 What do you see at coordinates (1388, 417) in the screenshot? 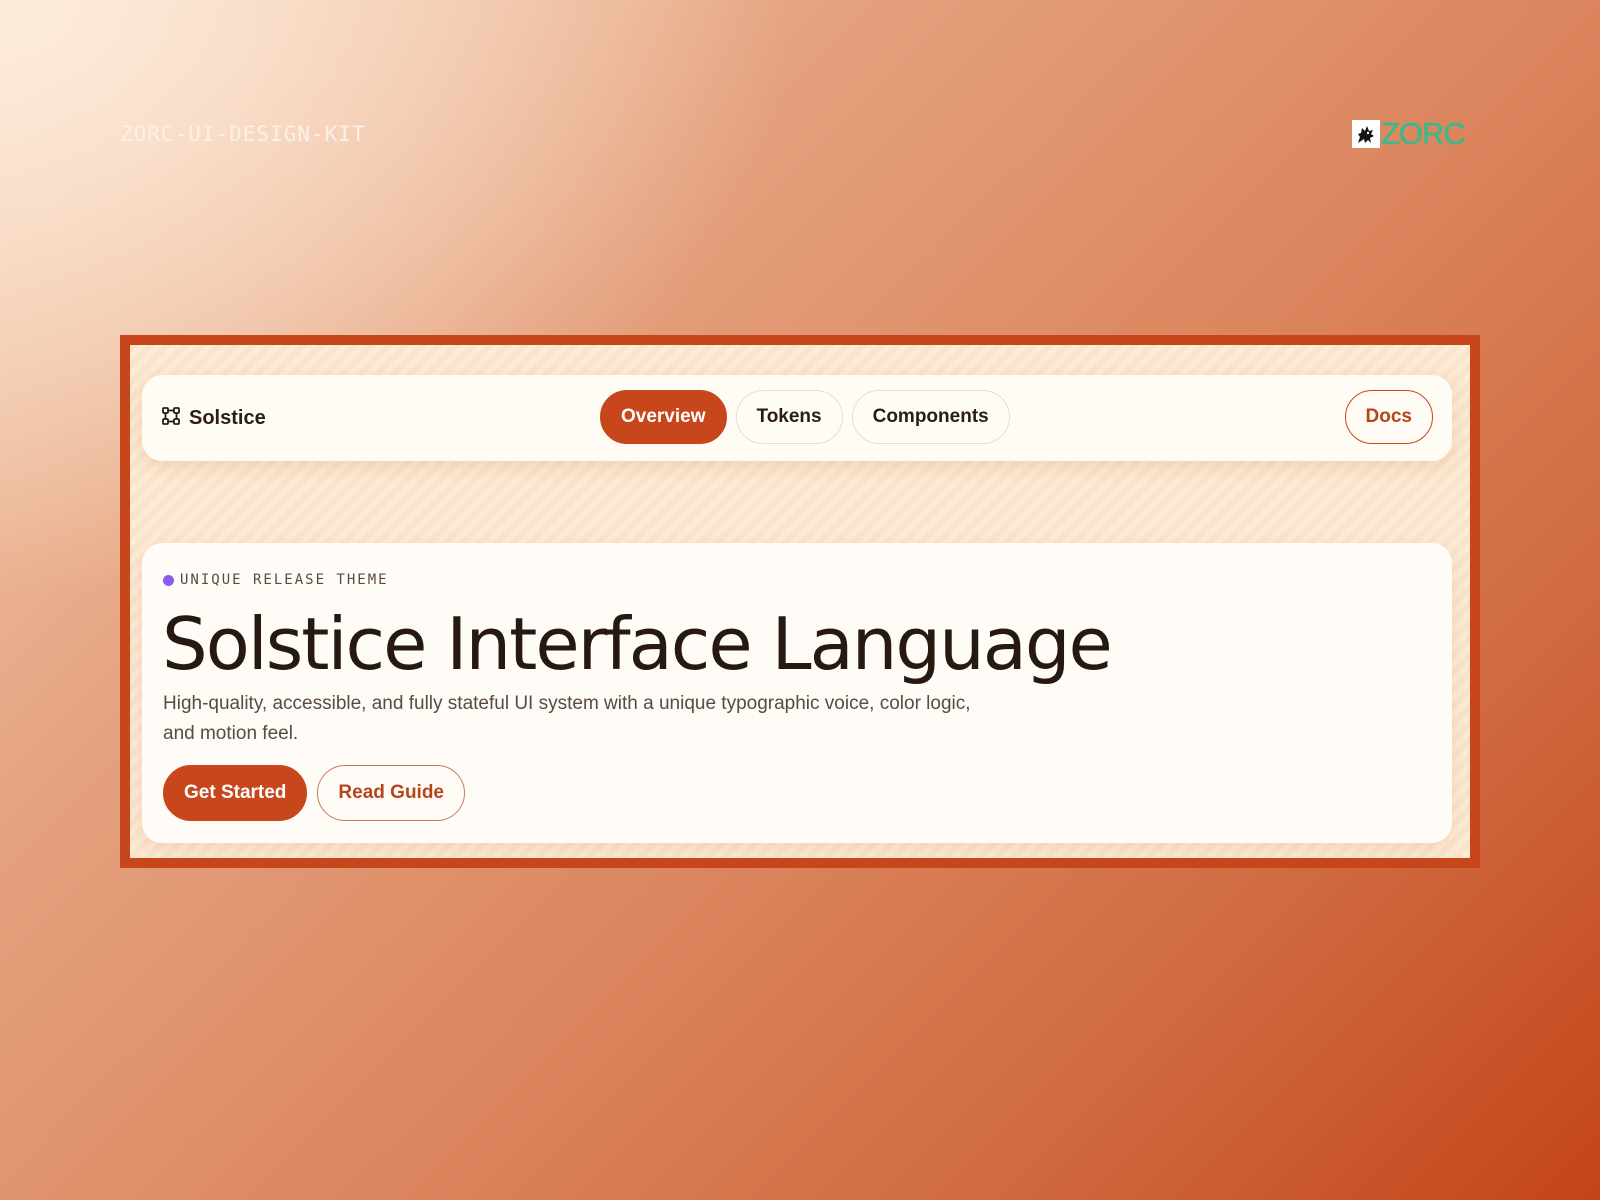
I see `docs-button: Docs` at bounding box center [1388, 417].